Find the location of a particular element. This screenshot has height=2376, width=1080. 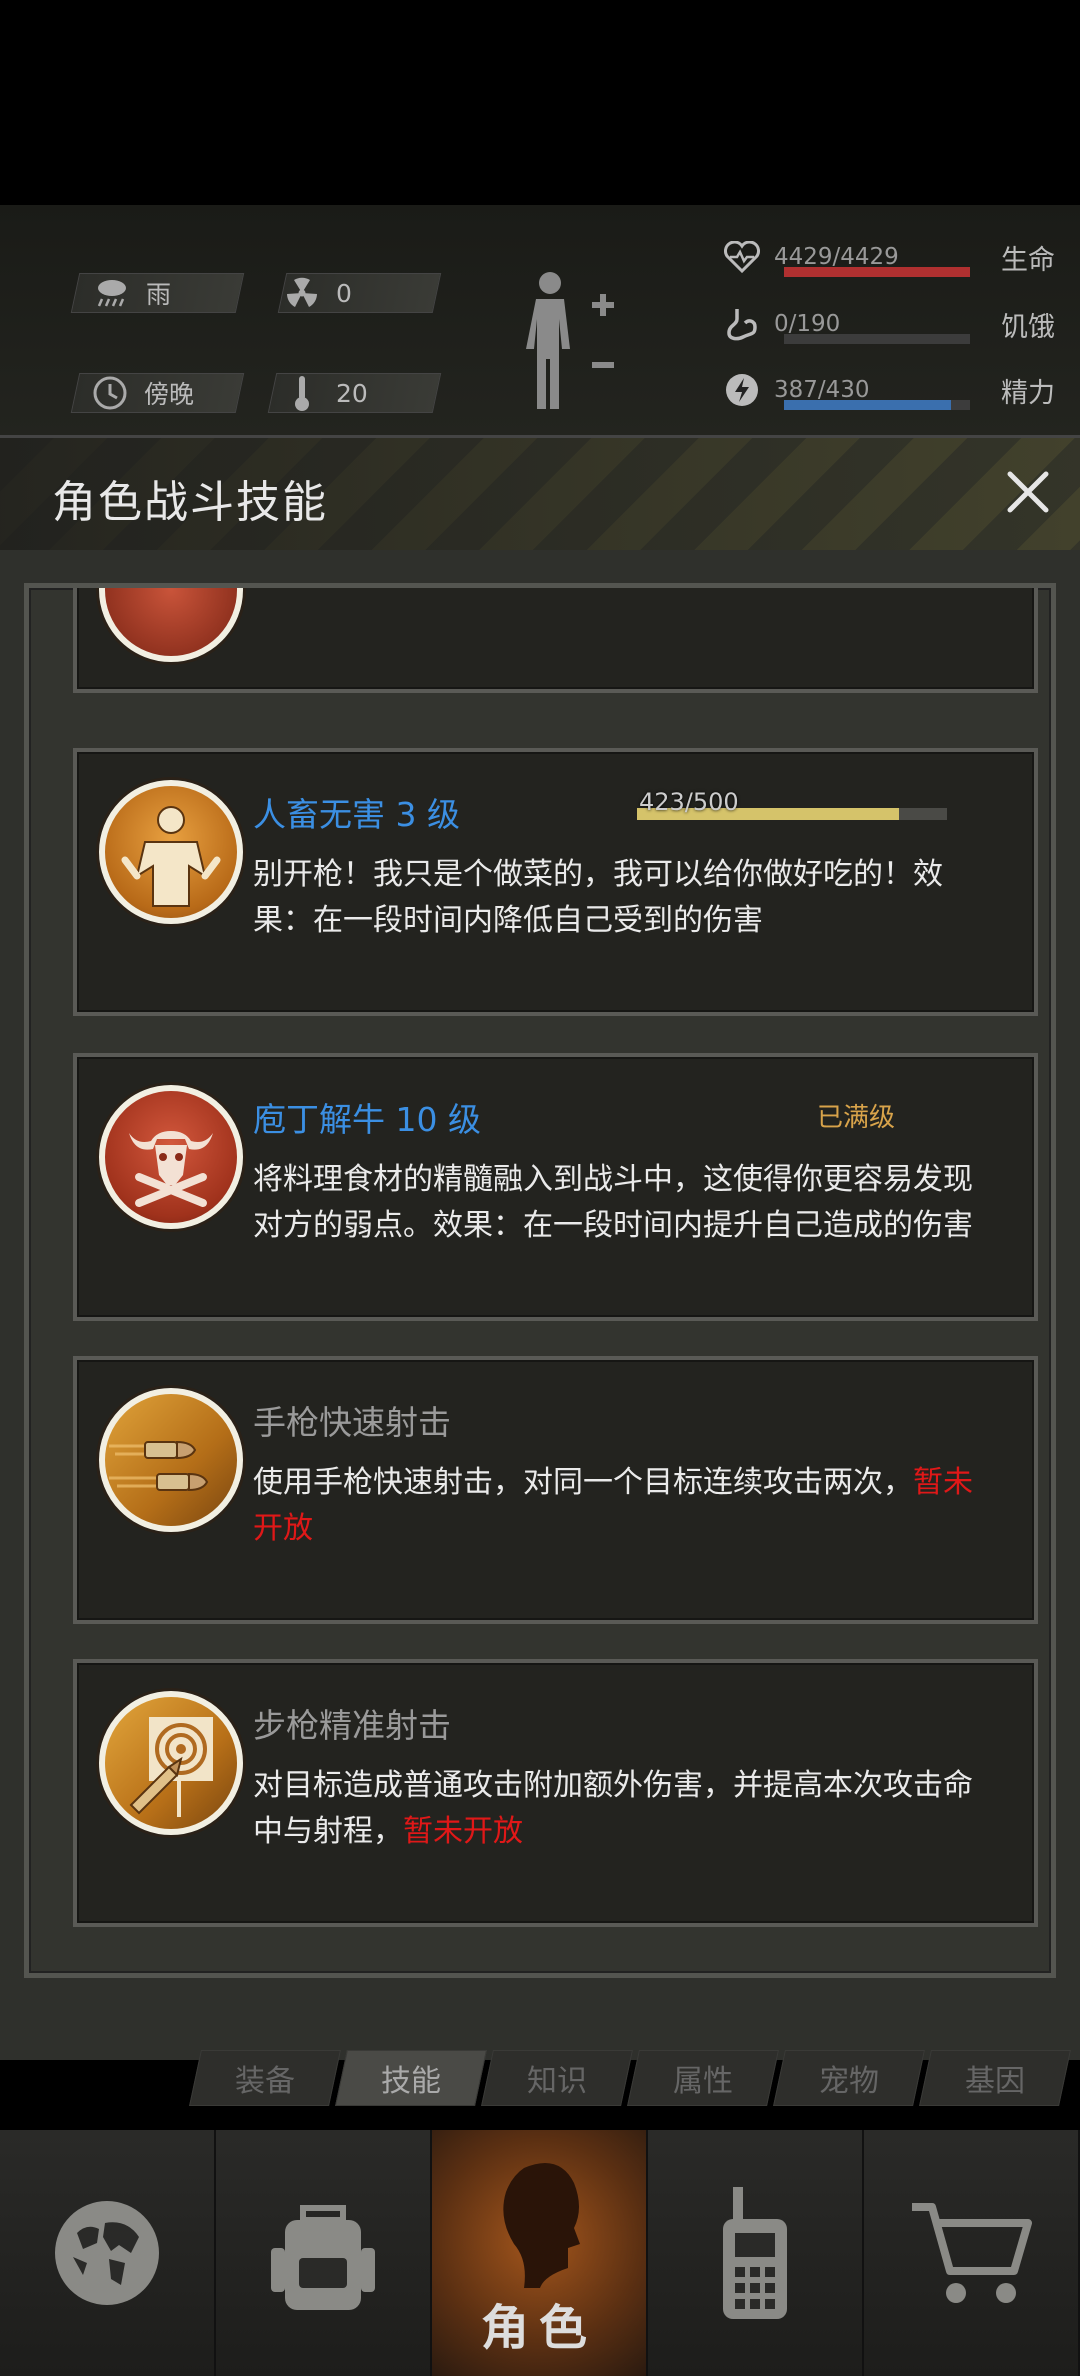

skill-desc-rifle: 对目标造成普通攻击附加额外伤害，并提高本次攻击命中与射程，暂未开放 is located at coordinates (623, 1809).